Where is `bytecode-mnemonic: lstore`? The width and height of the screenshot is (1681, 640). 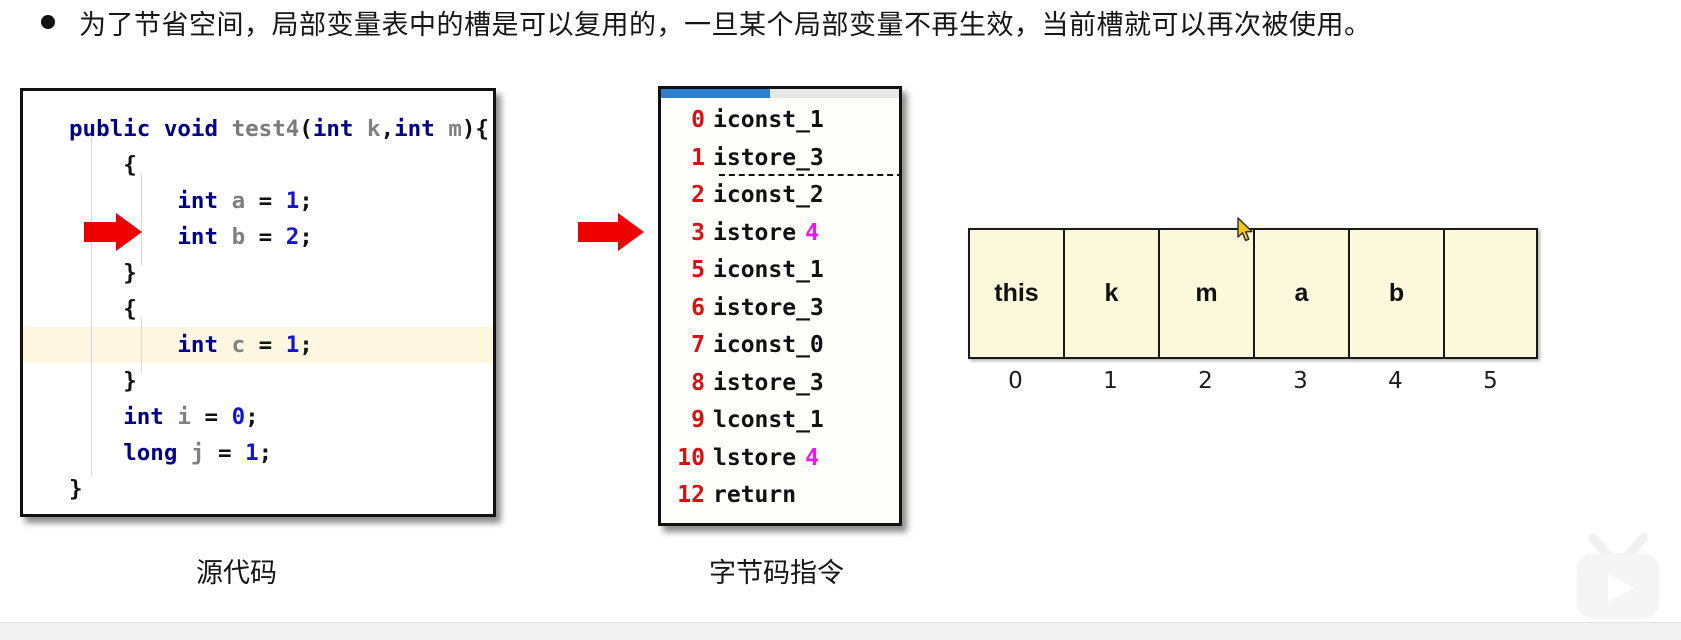 bytecode-mnemonic: lstore is located at coordinates (755, 457).